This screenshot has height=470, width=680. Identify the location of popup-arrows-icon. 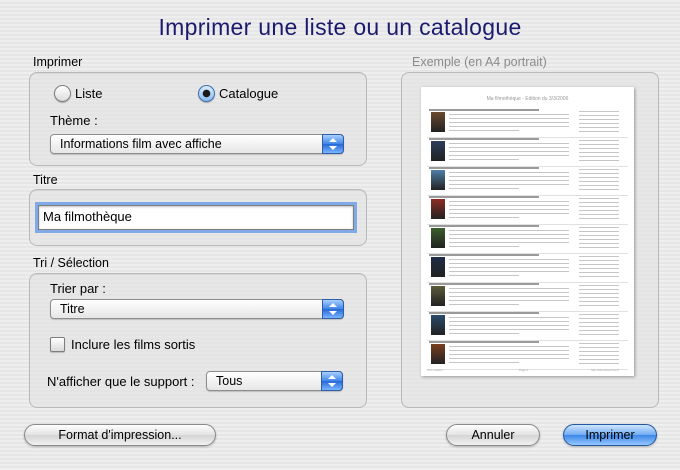
(333, 309).